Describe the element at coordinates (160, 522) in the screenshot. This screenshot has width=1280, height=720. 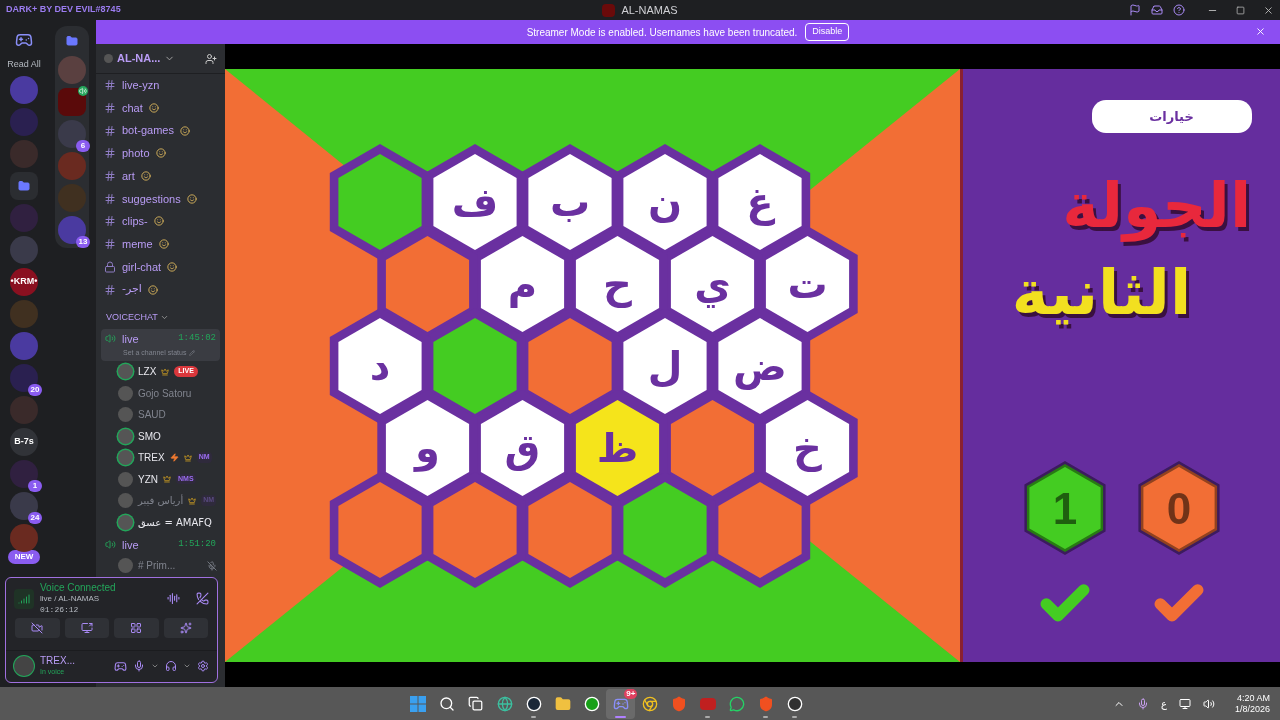
I see `voice-user: عسق = AMAFQ` at that location.